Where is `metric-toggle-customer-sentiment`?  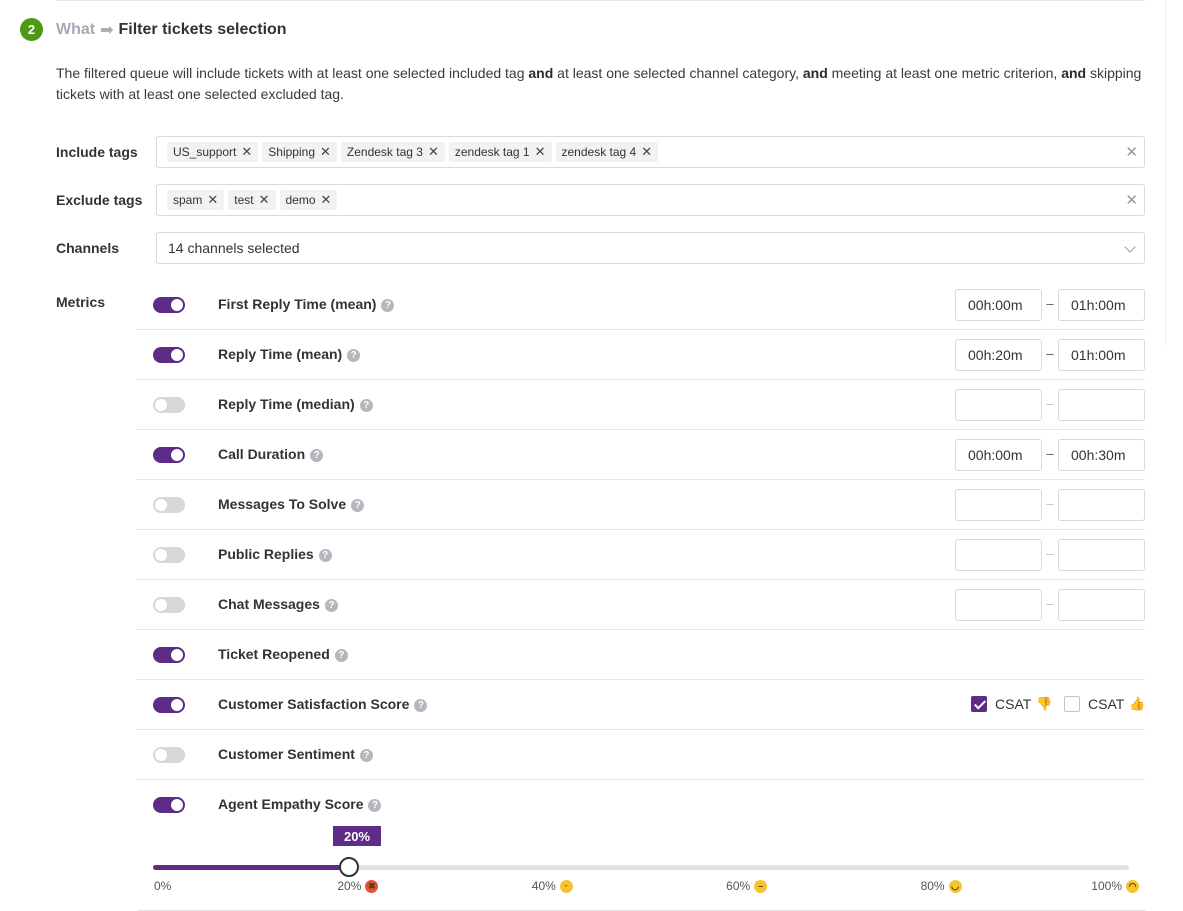 metric-toggle-customer-sentiment is located at coordinates (169, 755).